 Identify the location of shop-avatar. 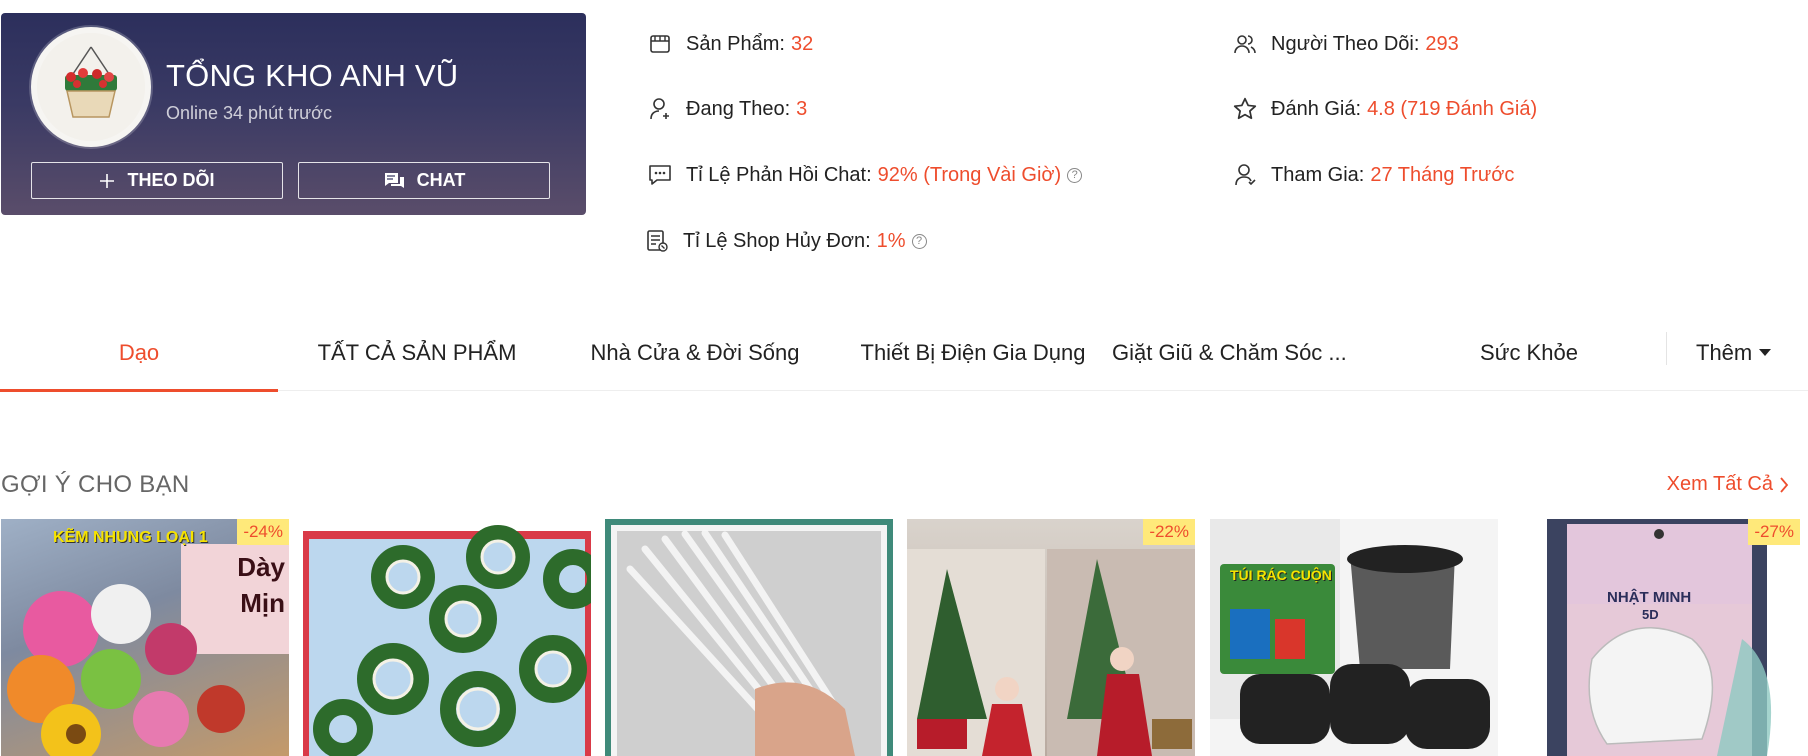
(91, 87).